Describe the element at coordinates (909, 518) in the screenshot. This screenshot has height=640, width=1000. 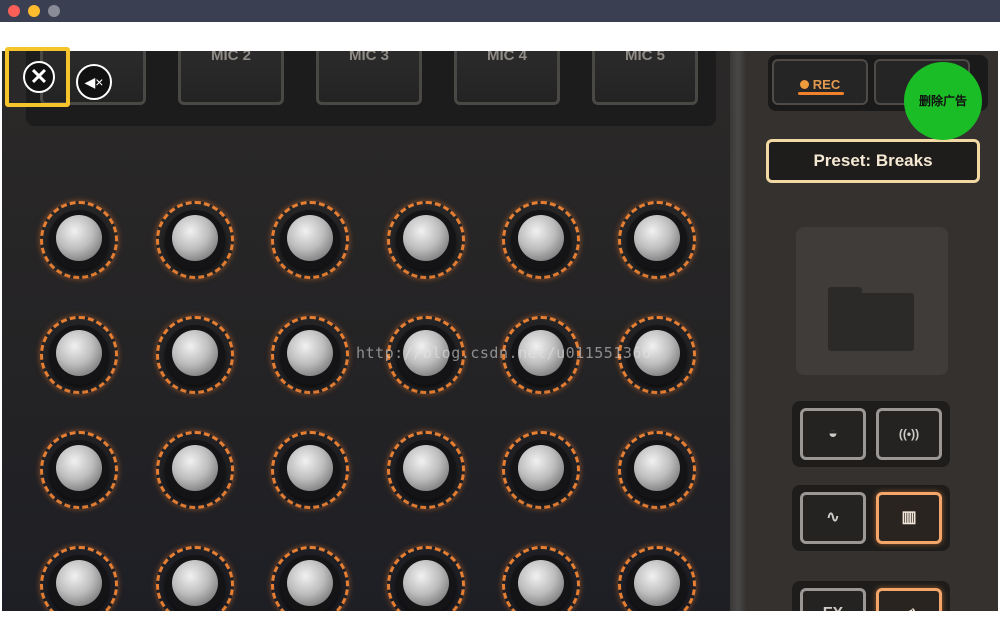
I see `piano-button: ▥` at that location.